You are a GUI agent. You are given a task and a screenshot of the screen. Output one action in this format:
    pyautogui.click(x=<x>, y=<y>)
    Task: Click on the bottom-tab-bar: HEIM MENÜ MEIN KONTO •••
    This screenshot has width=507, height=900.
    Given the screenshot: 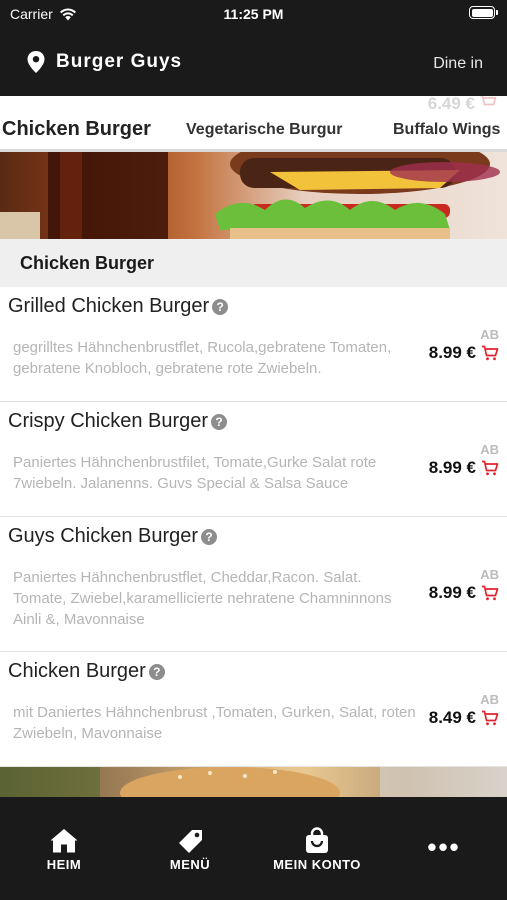 What is the action you would take?
    pyautogui.click(x=253, y=848)
    